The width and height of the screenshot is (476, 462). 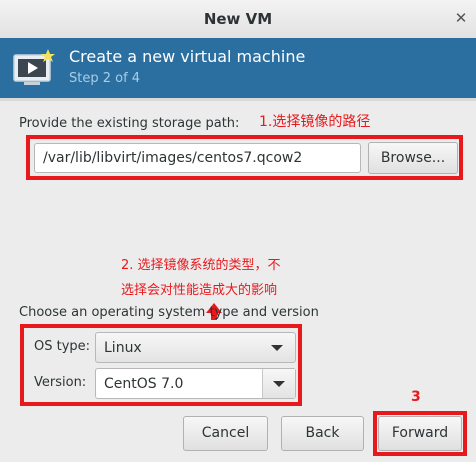 What do you see at coordinates (416, 397) in the screenshot?
I see `annotation-step3: 3` at bounding box center [416, 397].